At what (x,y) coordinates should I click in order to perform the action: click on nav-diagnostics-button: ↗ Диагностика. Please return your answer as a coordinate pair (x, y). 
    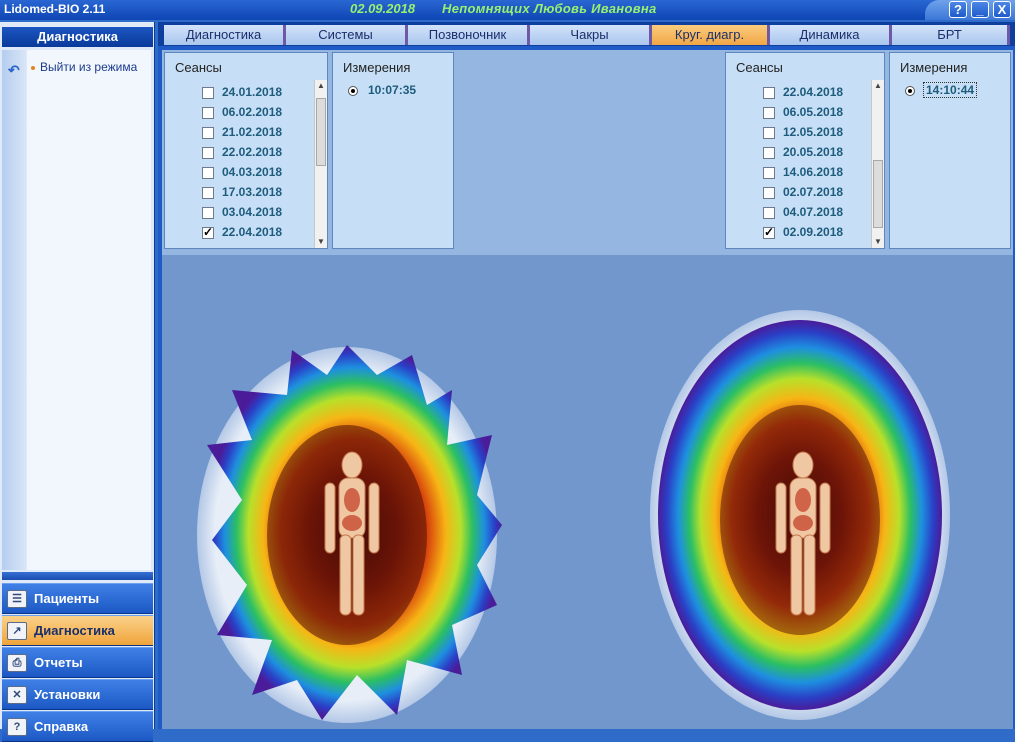
    Looking at the image, I should click on (77, 630).